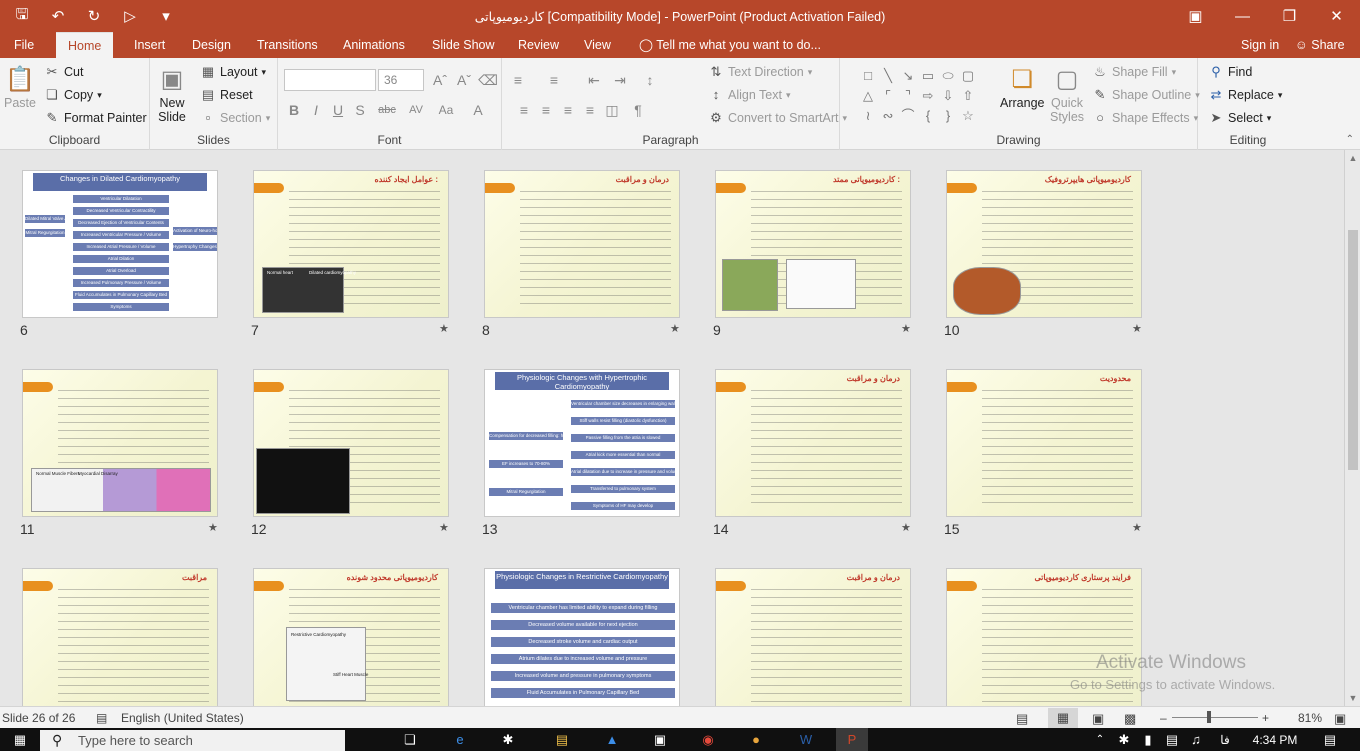  What do you see at coordinates (64, 72) in the screenshot?
I see `cut-button: ✂ Cut` at bounding box center [64, 72].